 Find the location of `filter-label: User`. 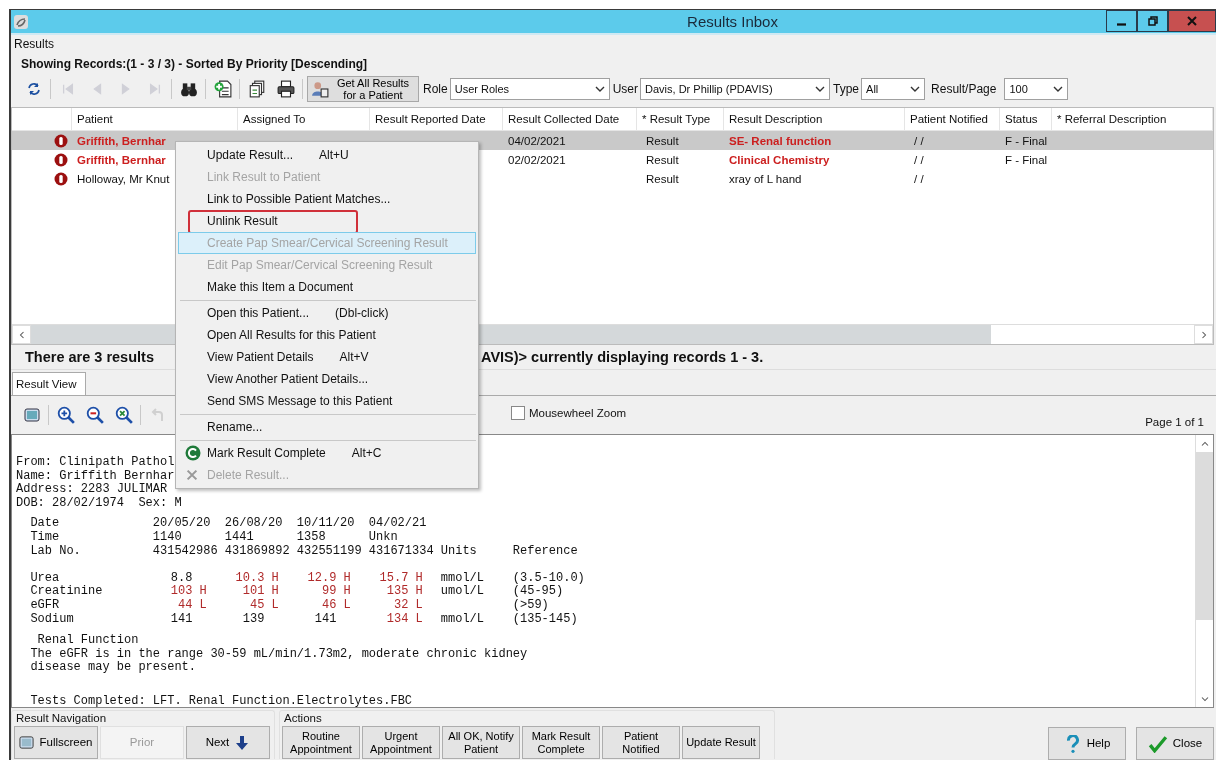

filter-label: User is located at coordinates (625, 89).